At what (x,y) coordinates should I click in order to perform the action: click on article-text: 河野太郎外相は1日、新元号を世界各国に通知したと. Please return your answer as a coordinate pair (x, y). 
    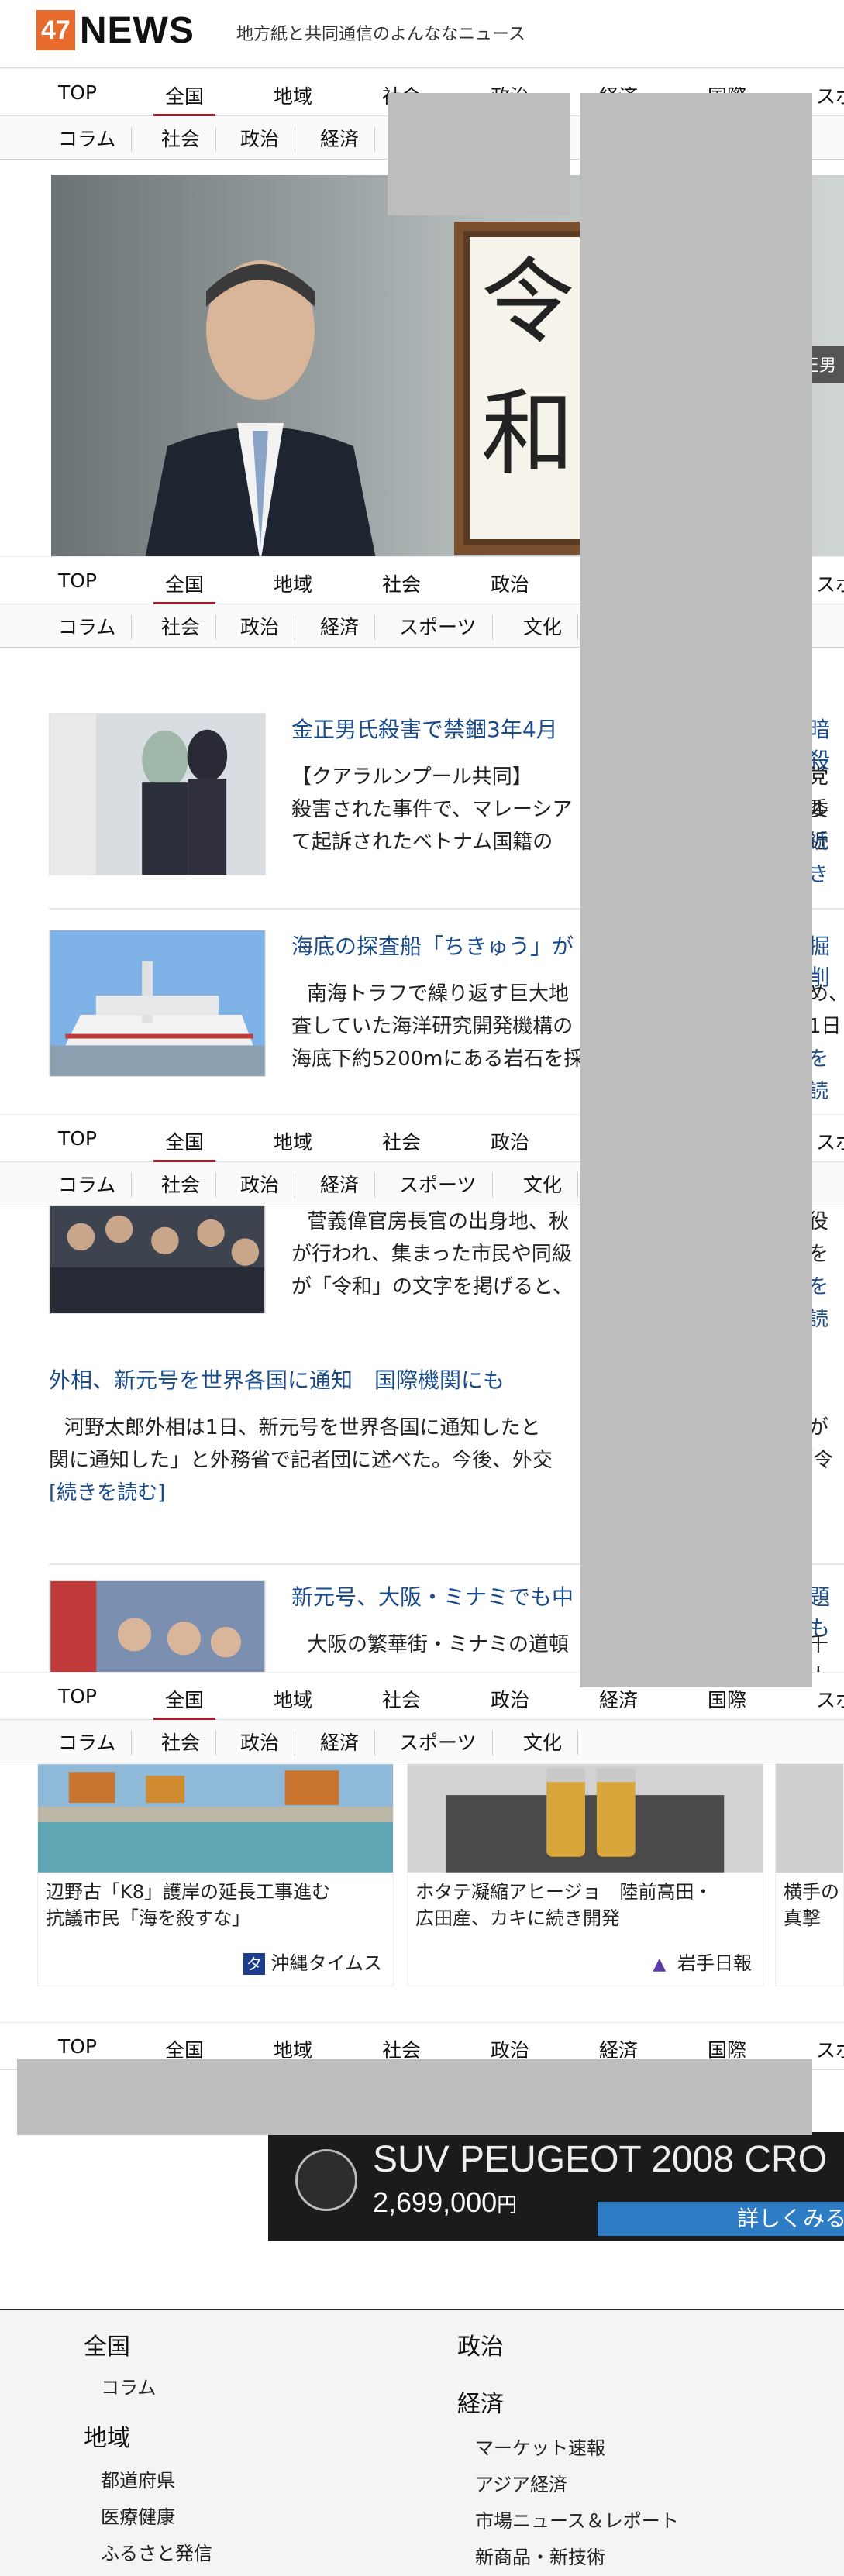
    Looking at the image, I should click on (302, 1427).